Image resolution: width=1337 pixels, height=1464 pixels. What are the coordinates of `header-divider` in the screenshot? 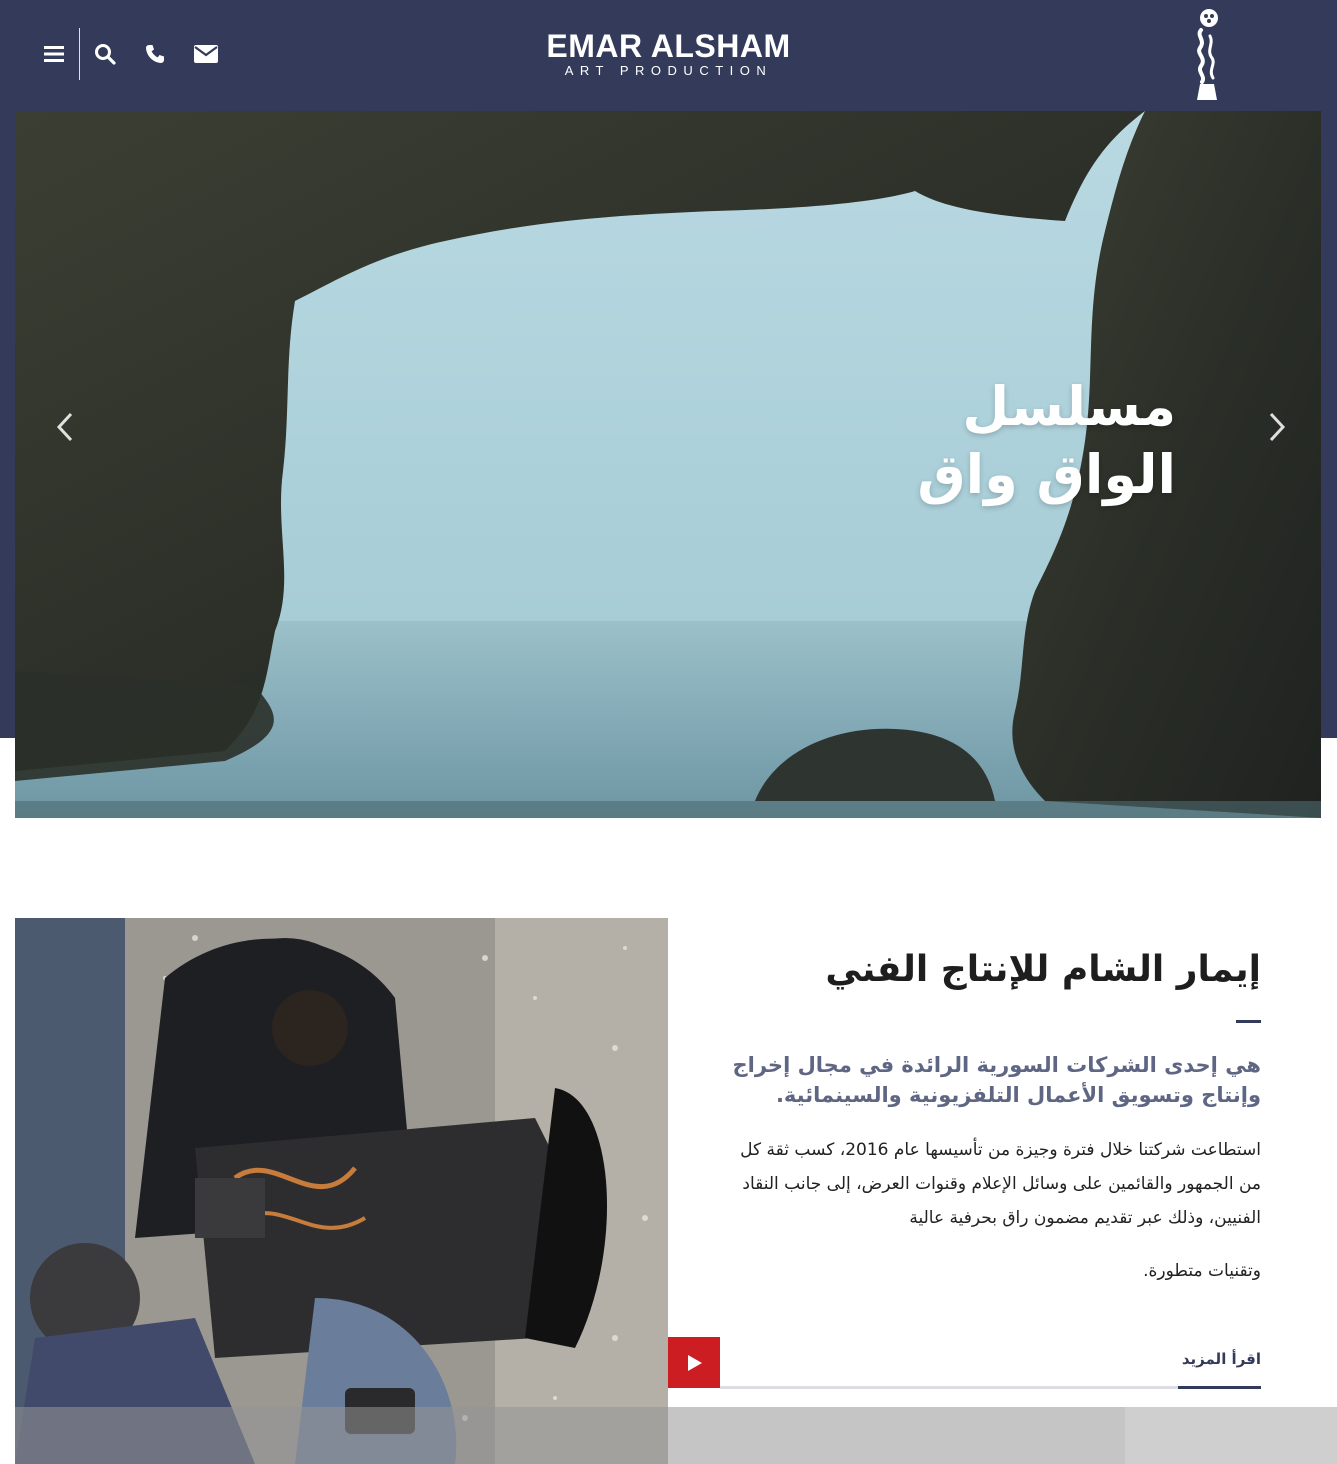 It's located at (79, 54).